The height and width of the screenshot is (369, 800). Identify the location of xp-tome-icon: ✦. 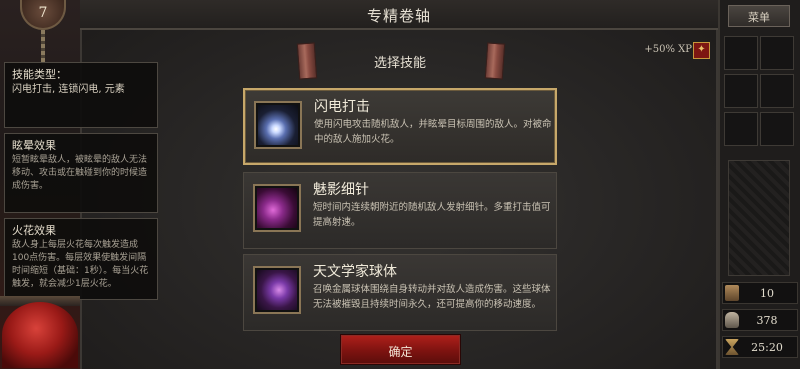
(701, 50).